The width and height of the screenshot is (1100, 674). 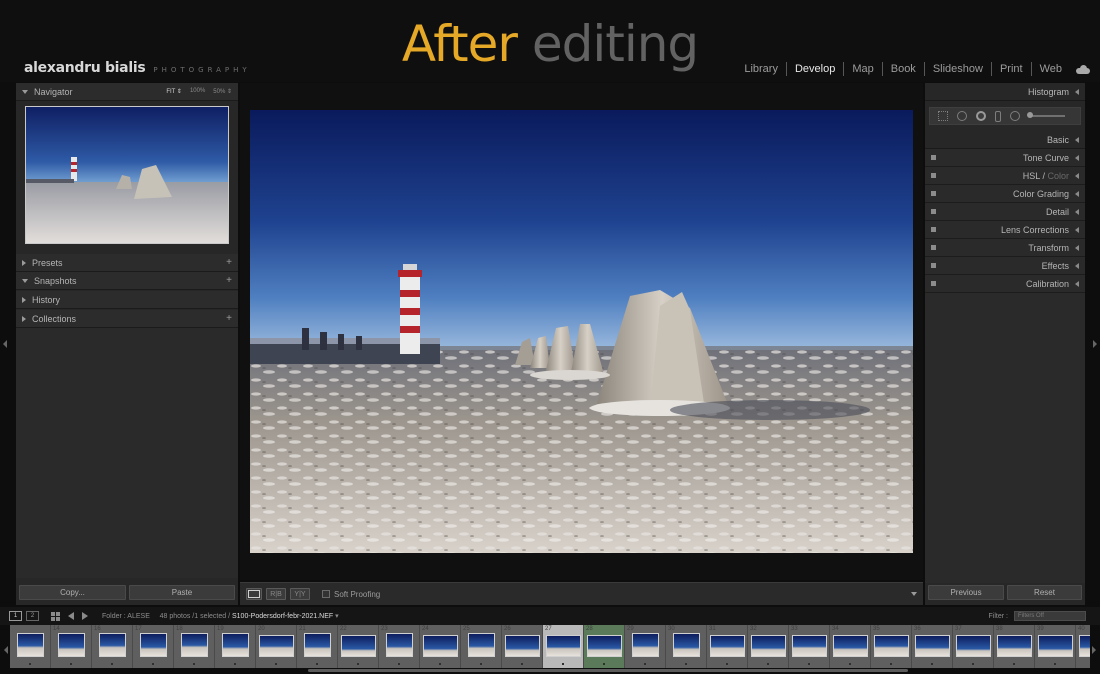 What do you see at coordinates (563, 646) in the screenshot?
I see `filmstrip-cell: 27` at bounding box center [563, 646].